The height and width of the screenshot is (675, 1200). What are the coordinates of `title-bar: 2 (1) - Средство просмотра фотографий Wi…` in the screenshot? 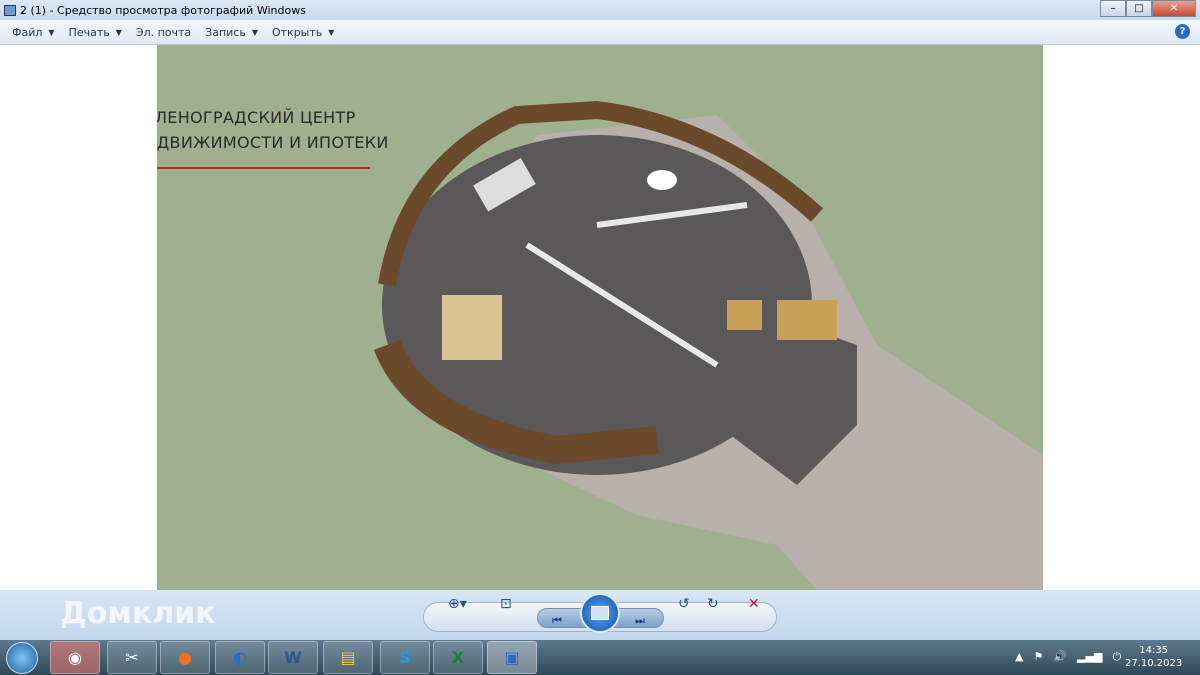 It's located at (600, 10).